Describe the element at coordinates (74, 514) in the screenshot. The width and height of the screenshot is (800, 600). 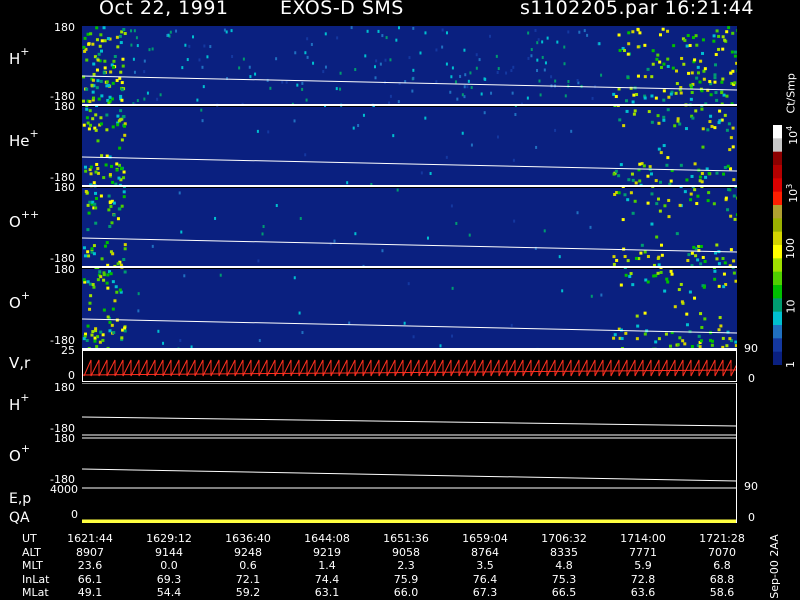
I see `ep-tick-bottom: 0` at that location.